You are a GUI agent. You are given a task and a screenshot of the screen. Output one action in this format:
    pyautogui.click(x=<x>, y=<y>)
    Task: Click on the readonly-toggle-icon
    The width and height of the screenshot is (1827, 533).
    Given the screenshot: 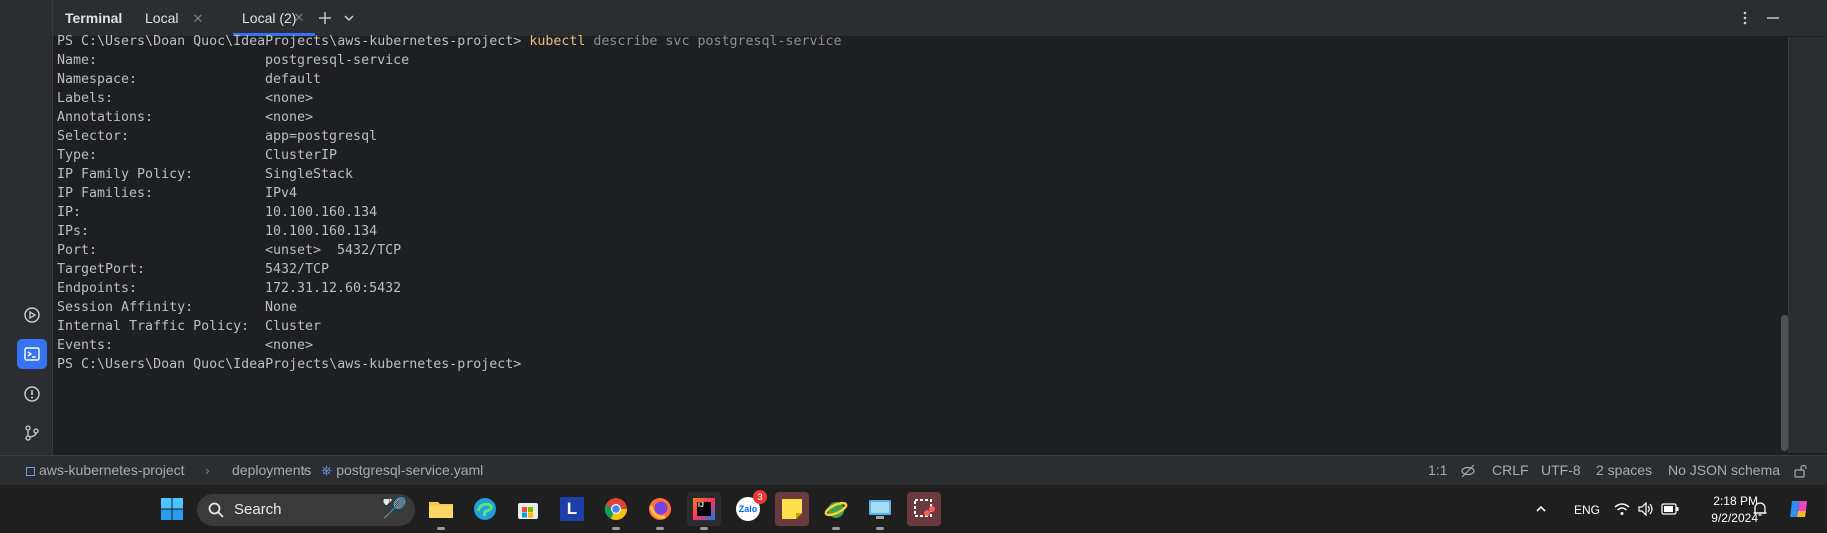 What is the action you would take?
    pyautogui.click(x=1468, y=470)
    